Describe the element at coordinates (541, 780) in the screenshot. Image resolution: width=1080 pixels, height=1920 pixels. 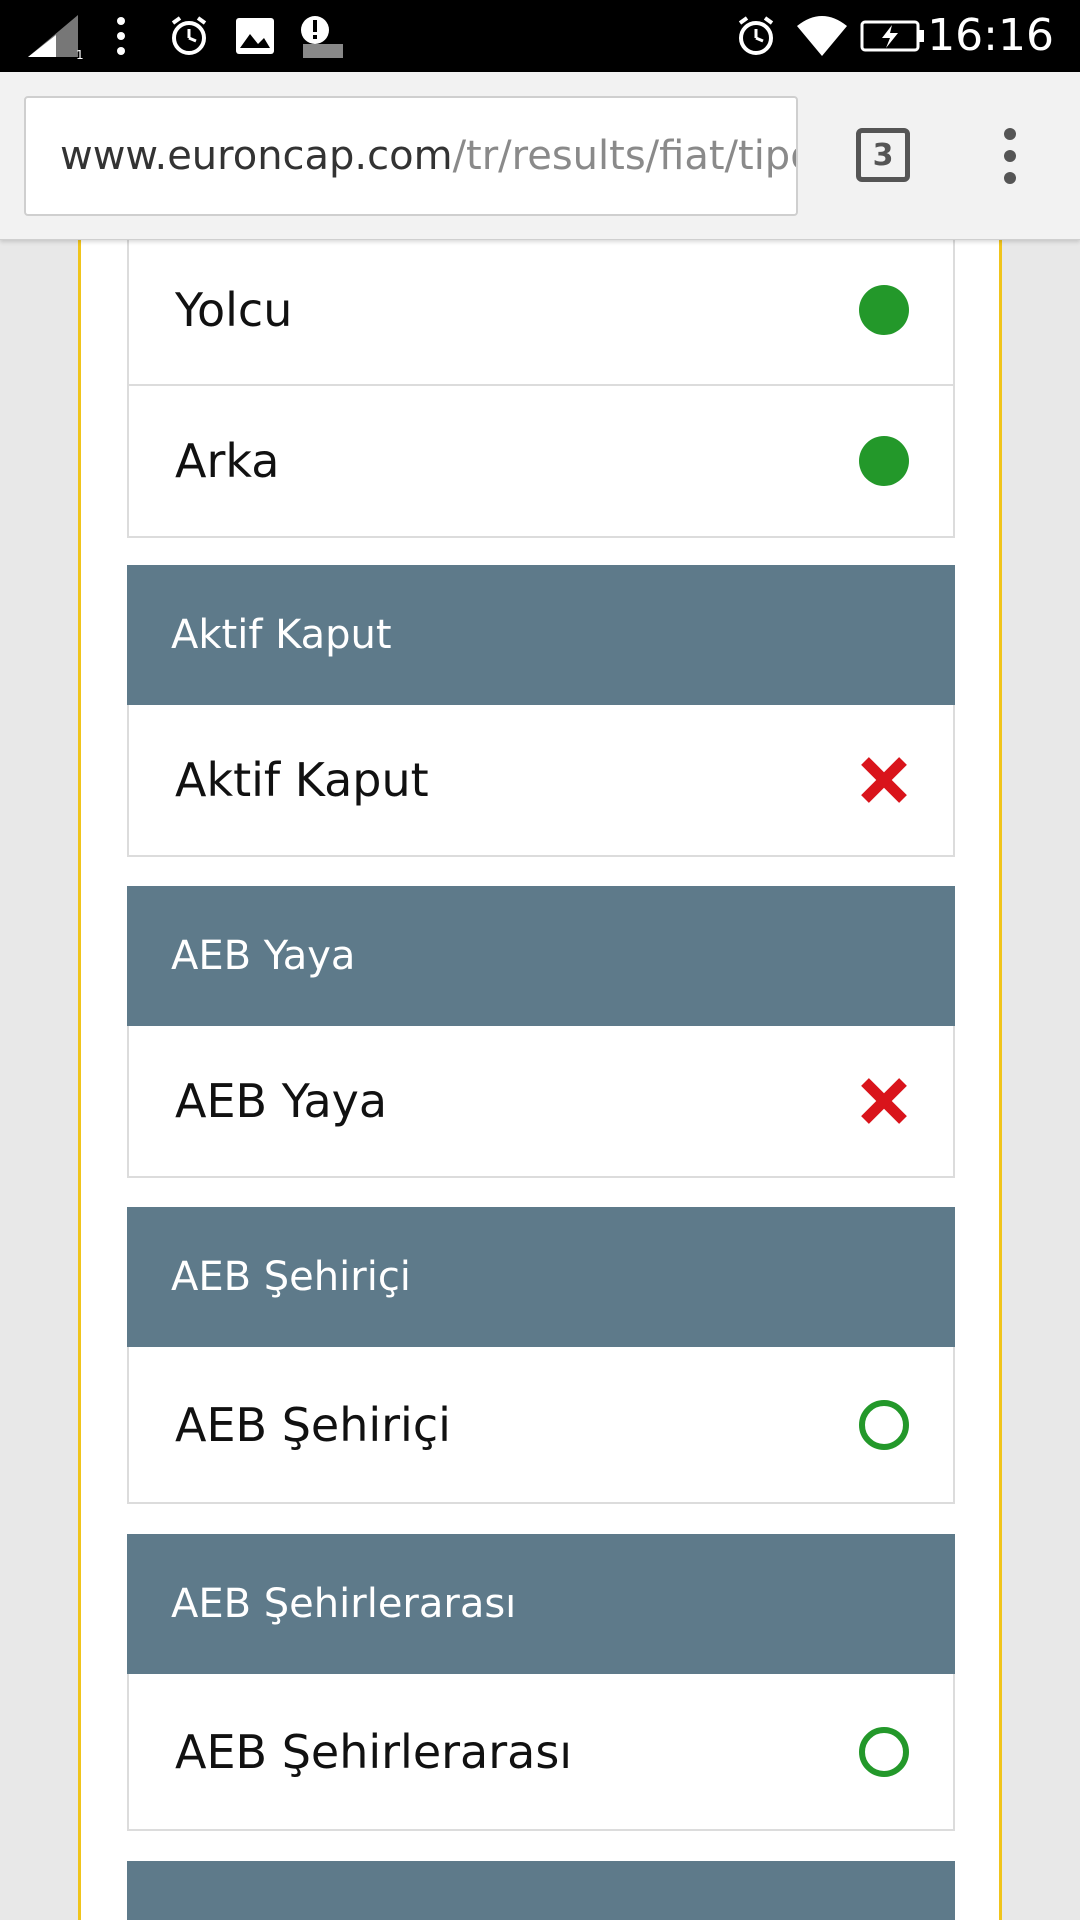
I see `list-item: Aktif Kaput` at that location.